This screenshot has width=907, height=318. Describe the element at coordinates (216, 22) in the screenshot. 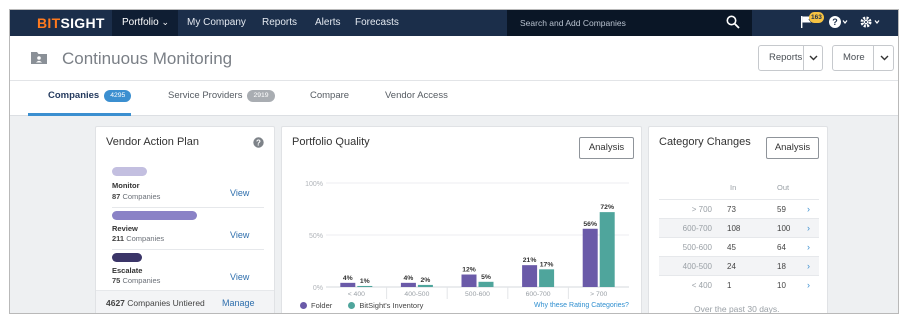

I see `nav-my-company: My Company` at that location.